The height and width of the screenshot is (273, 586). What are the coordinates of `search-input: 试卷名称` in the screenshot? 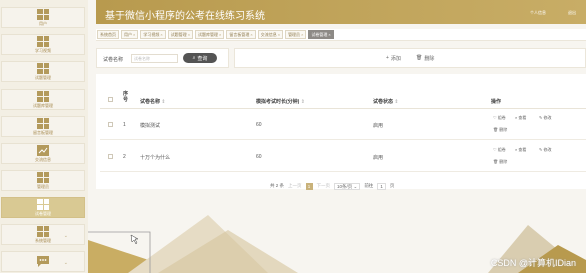 It's located at (154, 58).